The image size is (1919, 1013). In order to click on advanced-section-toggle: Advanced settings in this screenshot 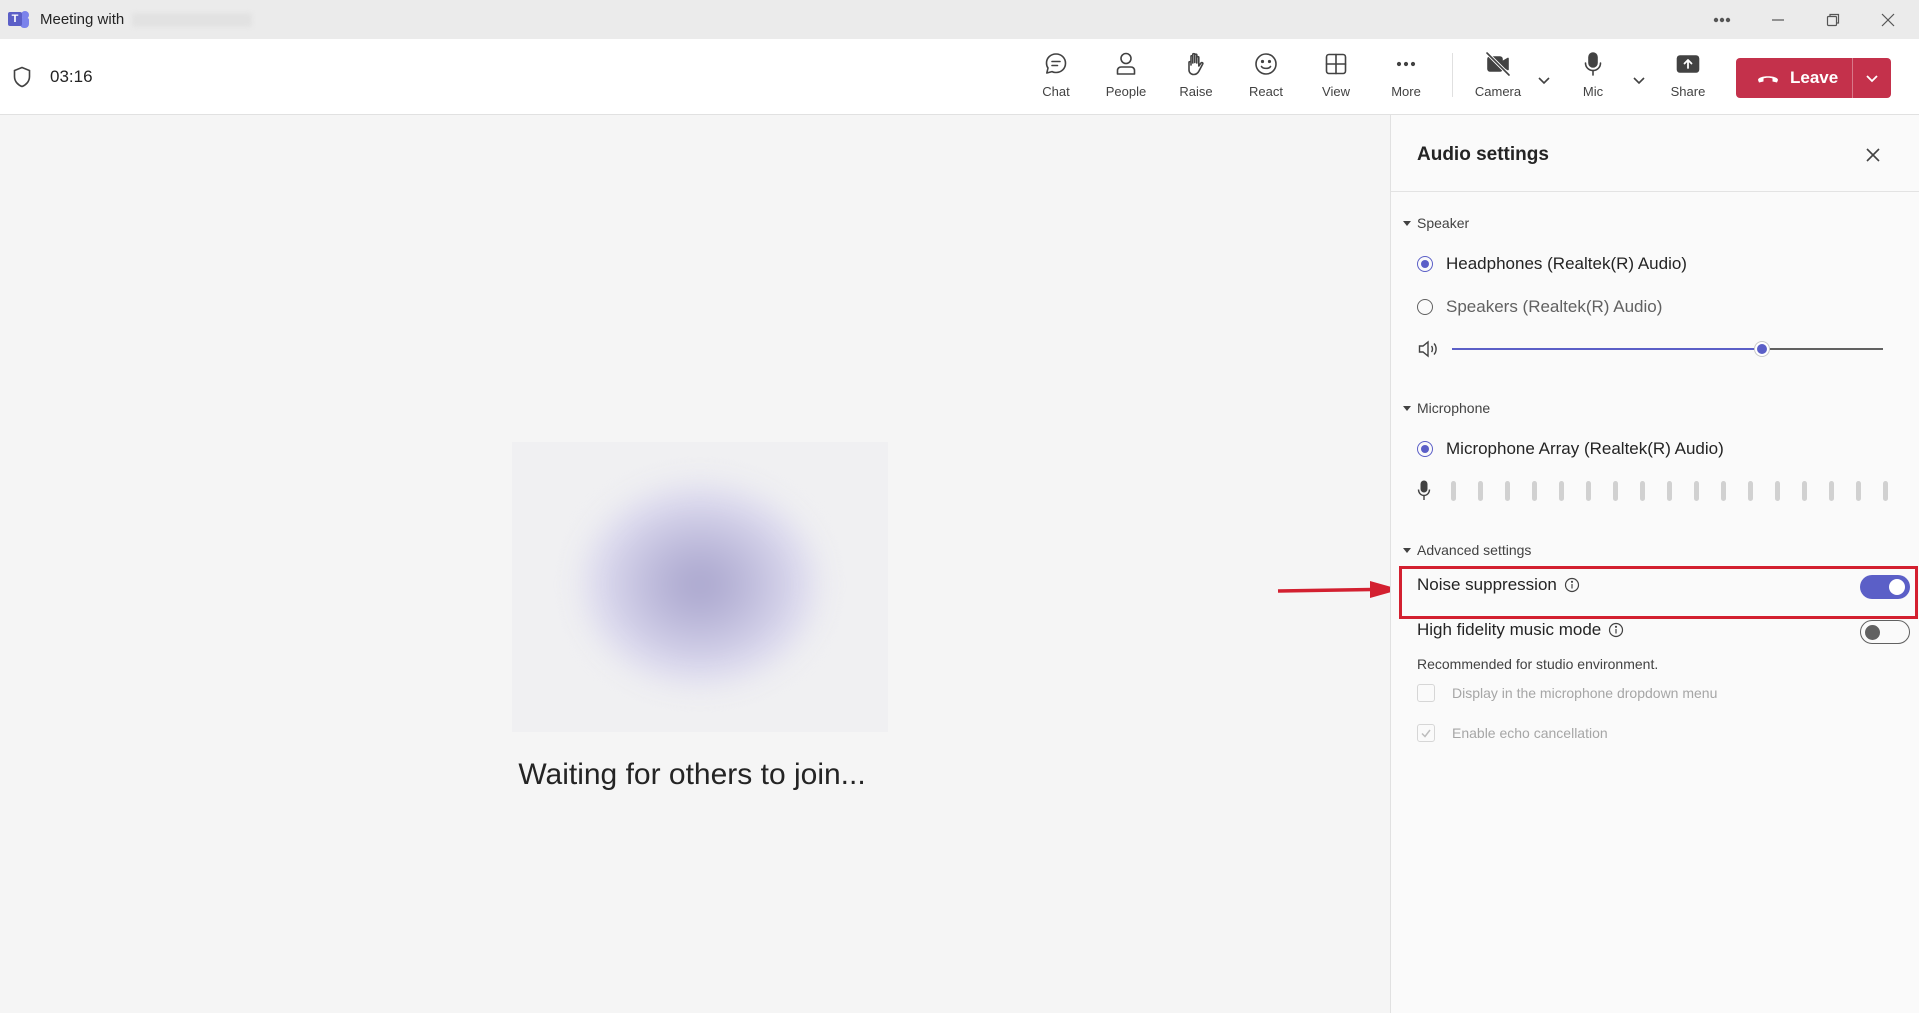, I will do `click(1467, 550)`.